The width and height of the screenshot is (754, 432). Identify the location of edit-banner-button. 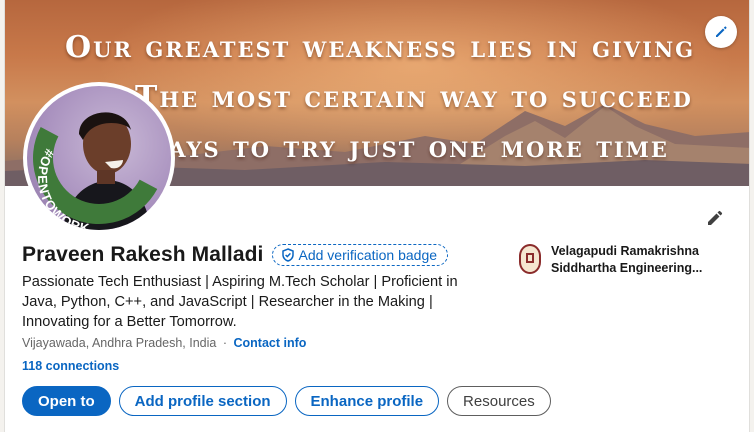
(721, 32).